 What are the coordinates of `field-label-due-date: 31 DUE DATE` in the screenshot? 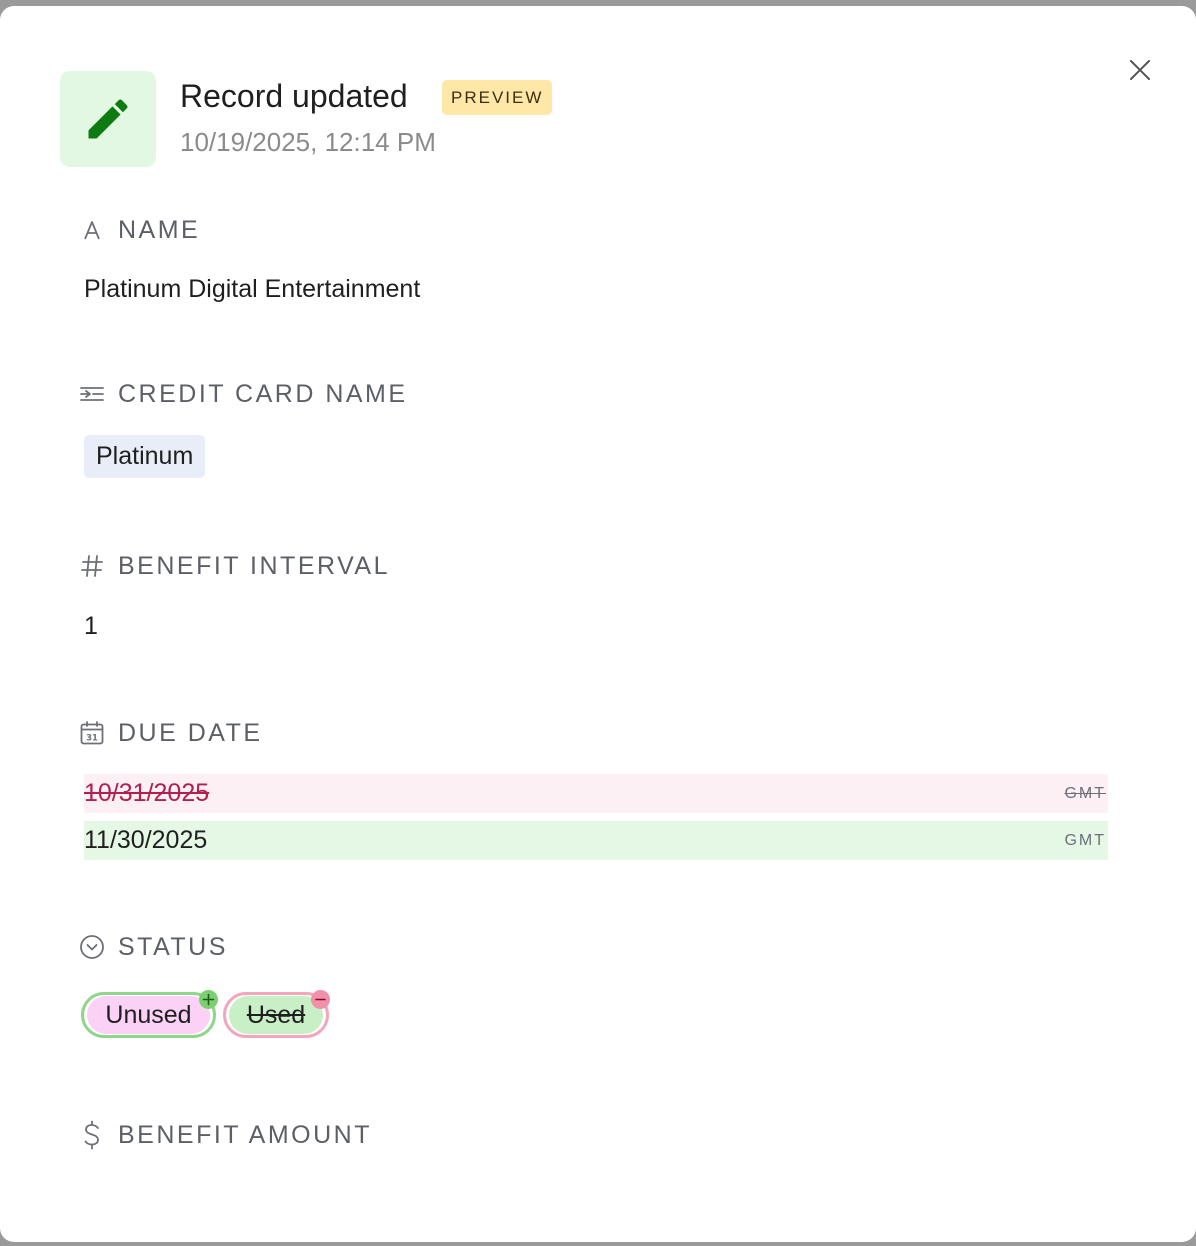 It's located at (170, 733).